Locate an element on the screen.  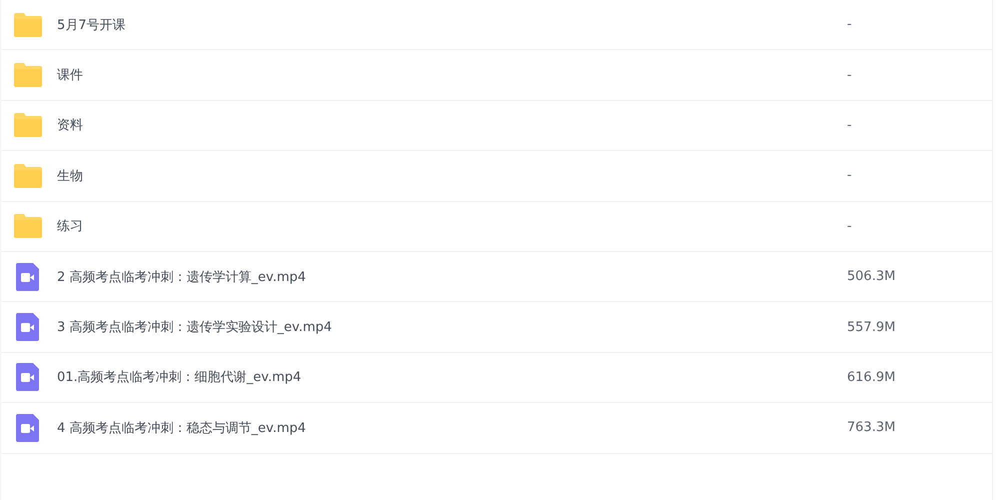
file-size: 763.3M is located at coordinates (871, 428).